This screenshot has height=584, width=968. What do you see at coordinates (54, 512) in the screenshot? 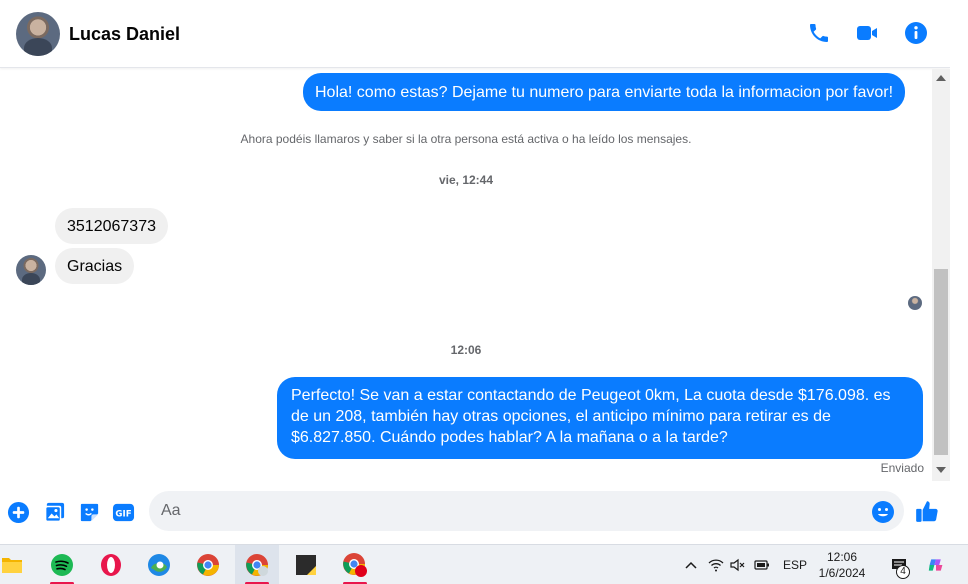
I see `gallery-icon` at bounding box center [54, 512].